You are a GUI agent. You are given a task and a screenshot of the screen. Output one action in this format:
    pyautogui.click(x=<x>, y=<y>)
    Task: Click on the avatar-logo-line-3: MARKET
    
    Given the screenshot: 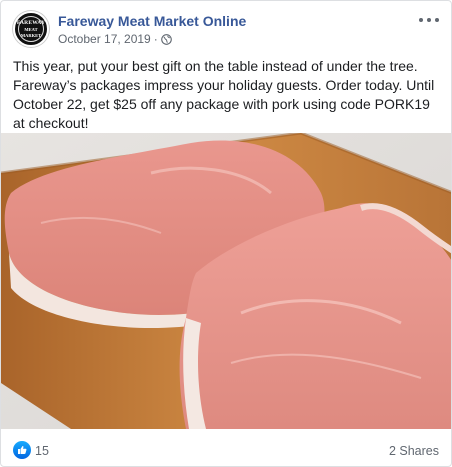 What is the action you would take?
    pyautogui.click(x=31, y=35)
    